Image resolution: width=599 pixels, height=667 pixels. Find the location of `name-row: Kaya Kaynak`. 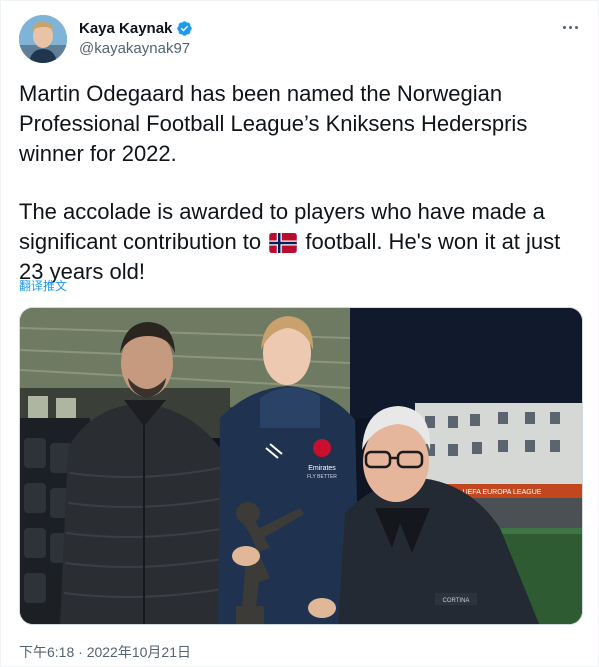

name-row: Kaya Kaynak is located at coordinates (136, 28).